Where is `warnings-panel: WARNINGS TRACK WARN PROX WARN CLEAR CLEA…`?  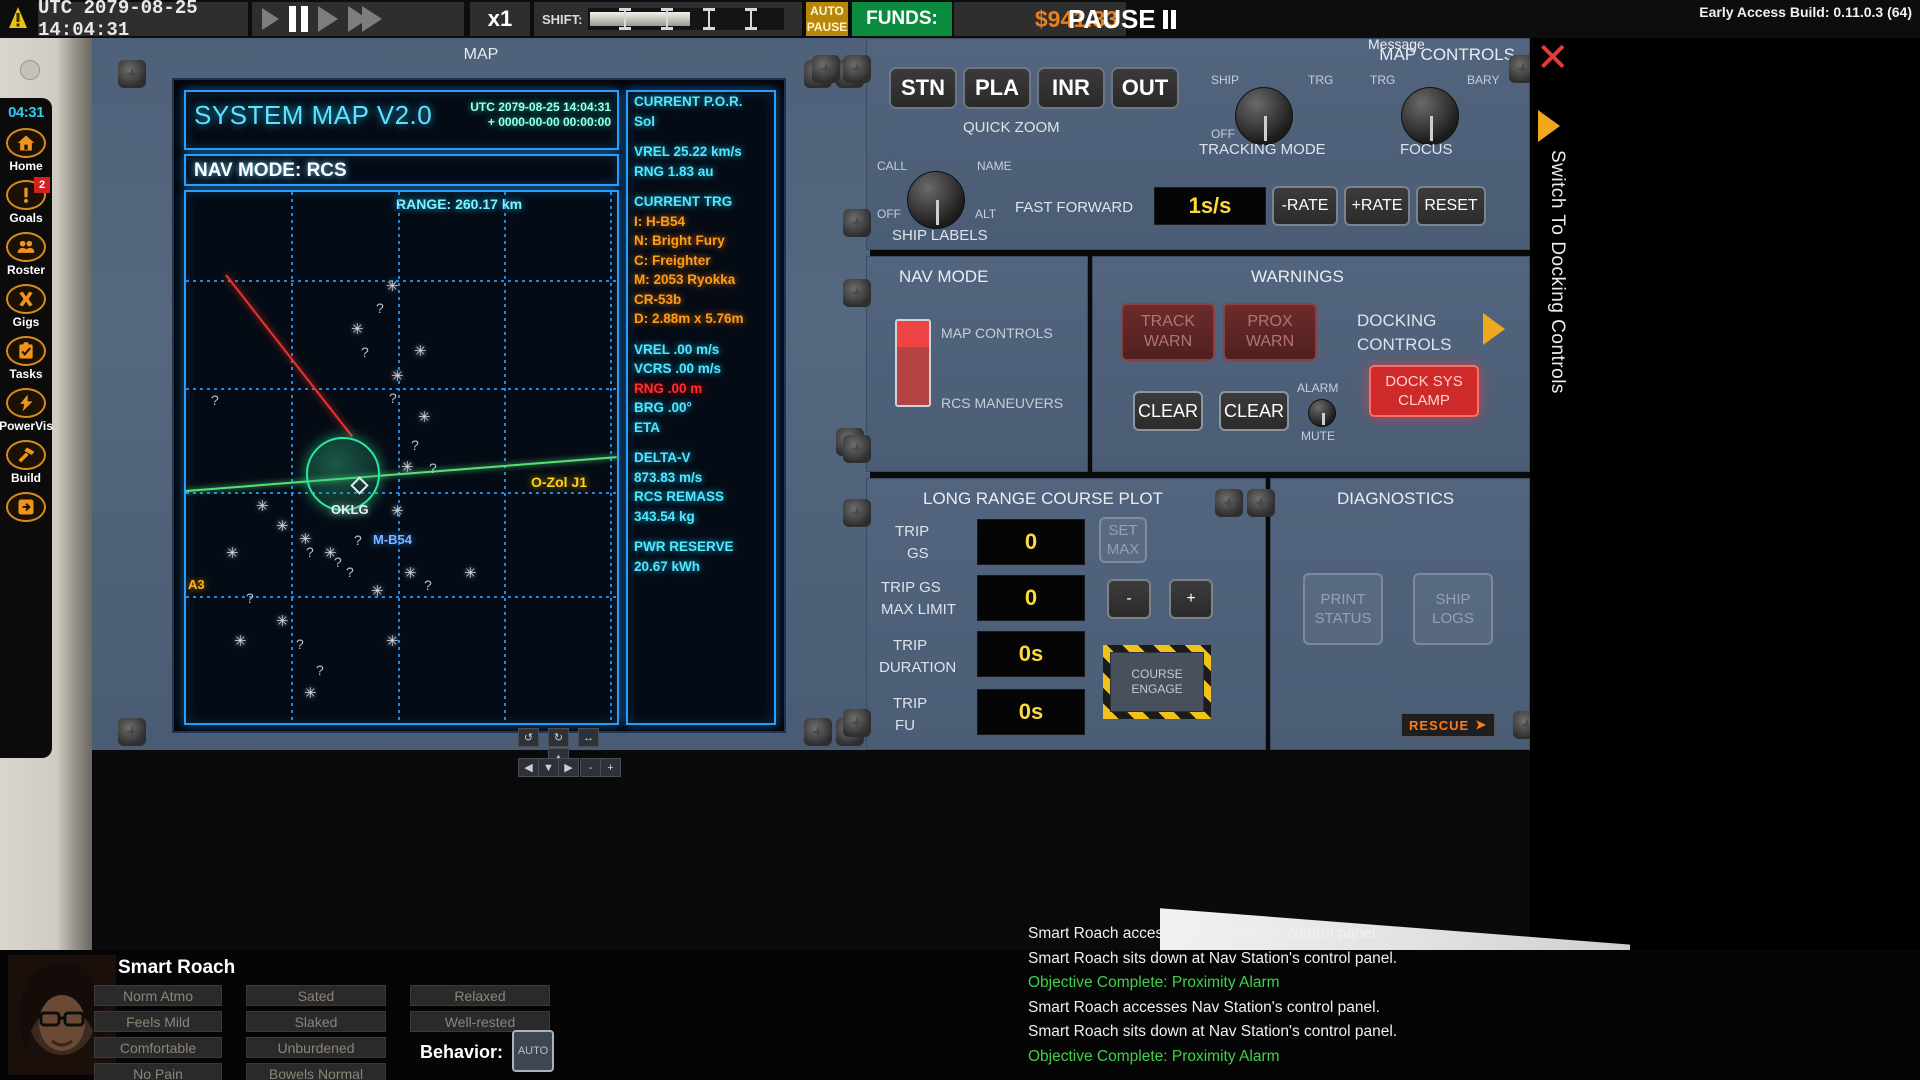 warnings-panel: WARNINGS TRACK WARN PROX WARN CLEAR CLEA… is located at coordinates (1311, 364).